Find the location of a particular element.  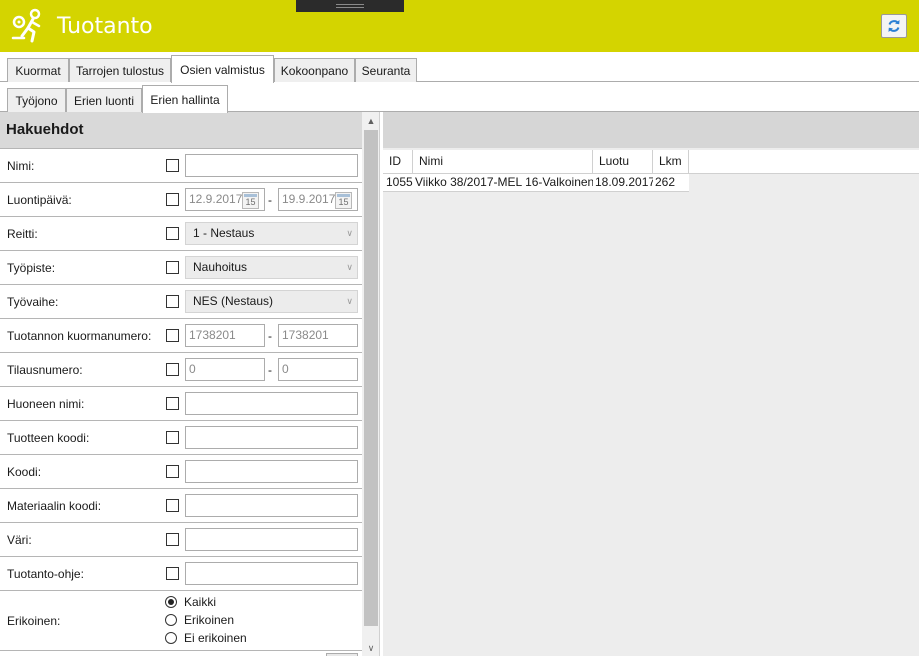

filter-row-tyopiste: Työpiste: Nauhoitus ∨ is located at coordinates (181, 267).